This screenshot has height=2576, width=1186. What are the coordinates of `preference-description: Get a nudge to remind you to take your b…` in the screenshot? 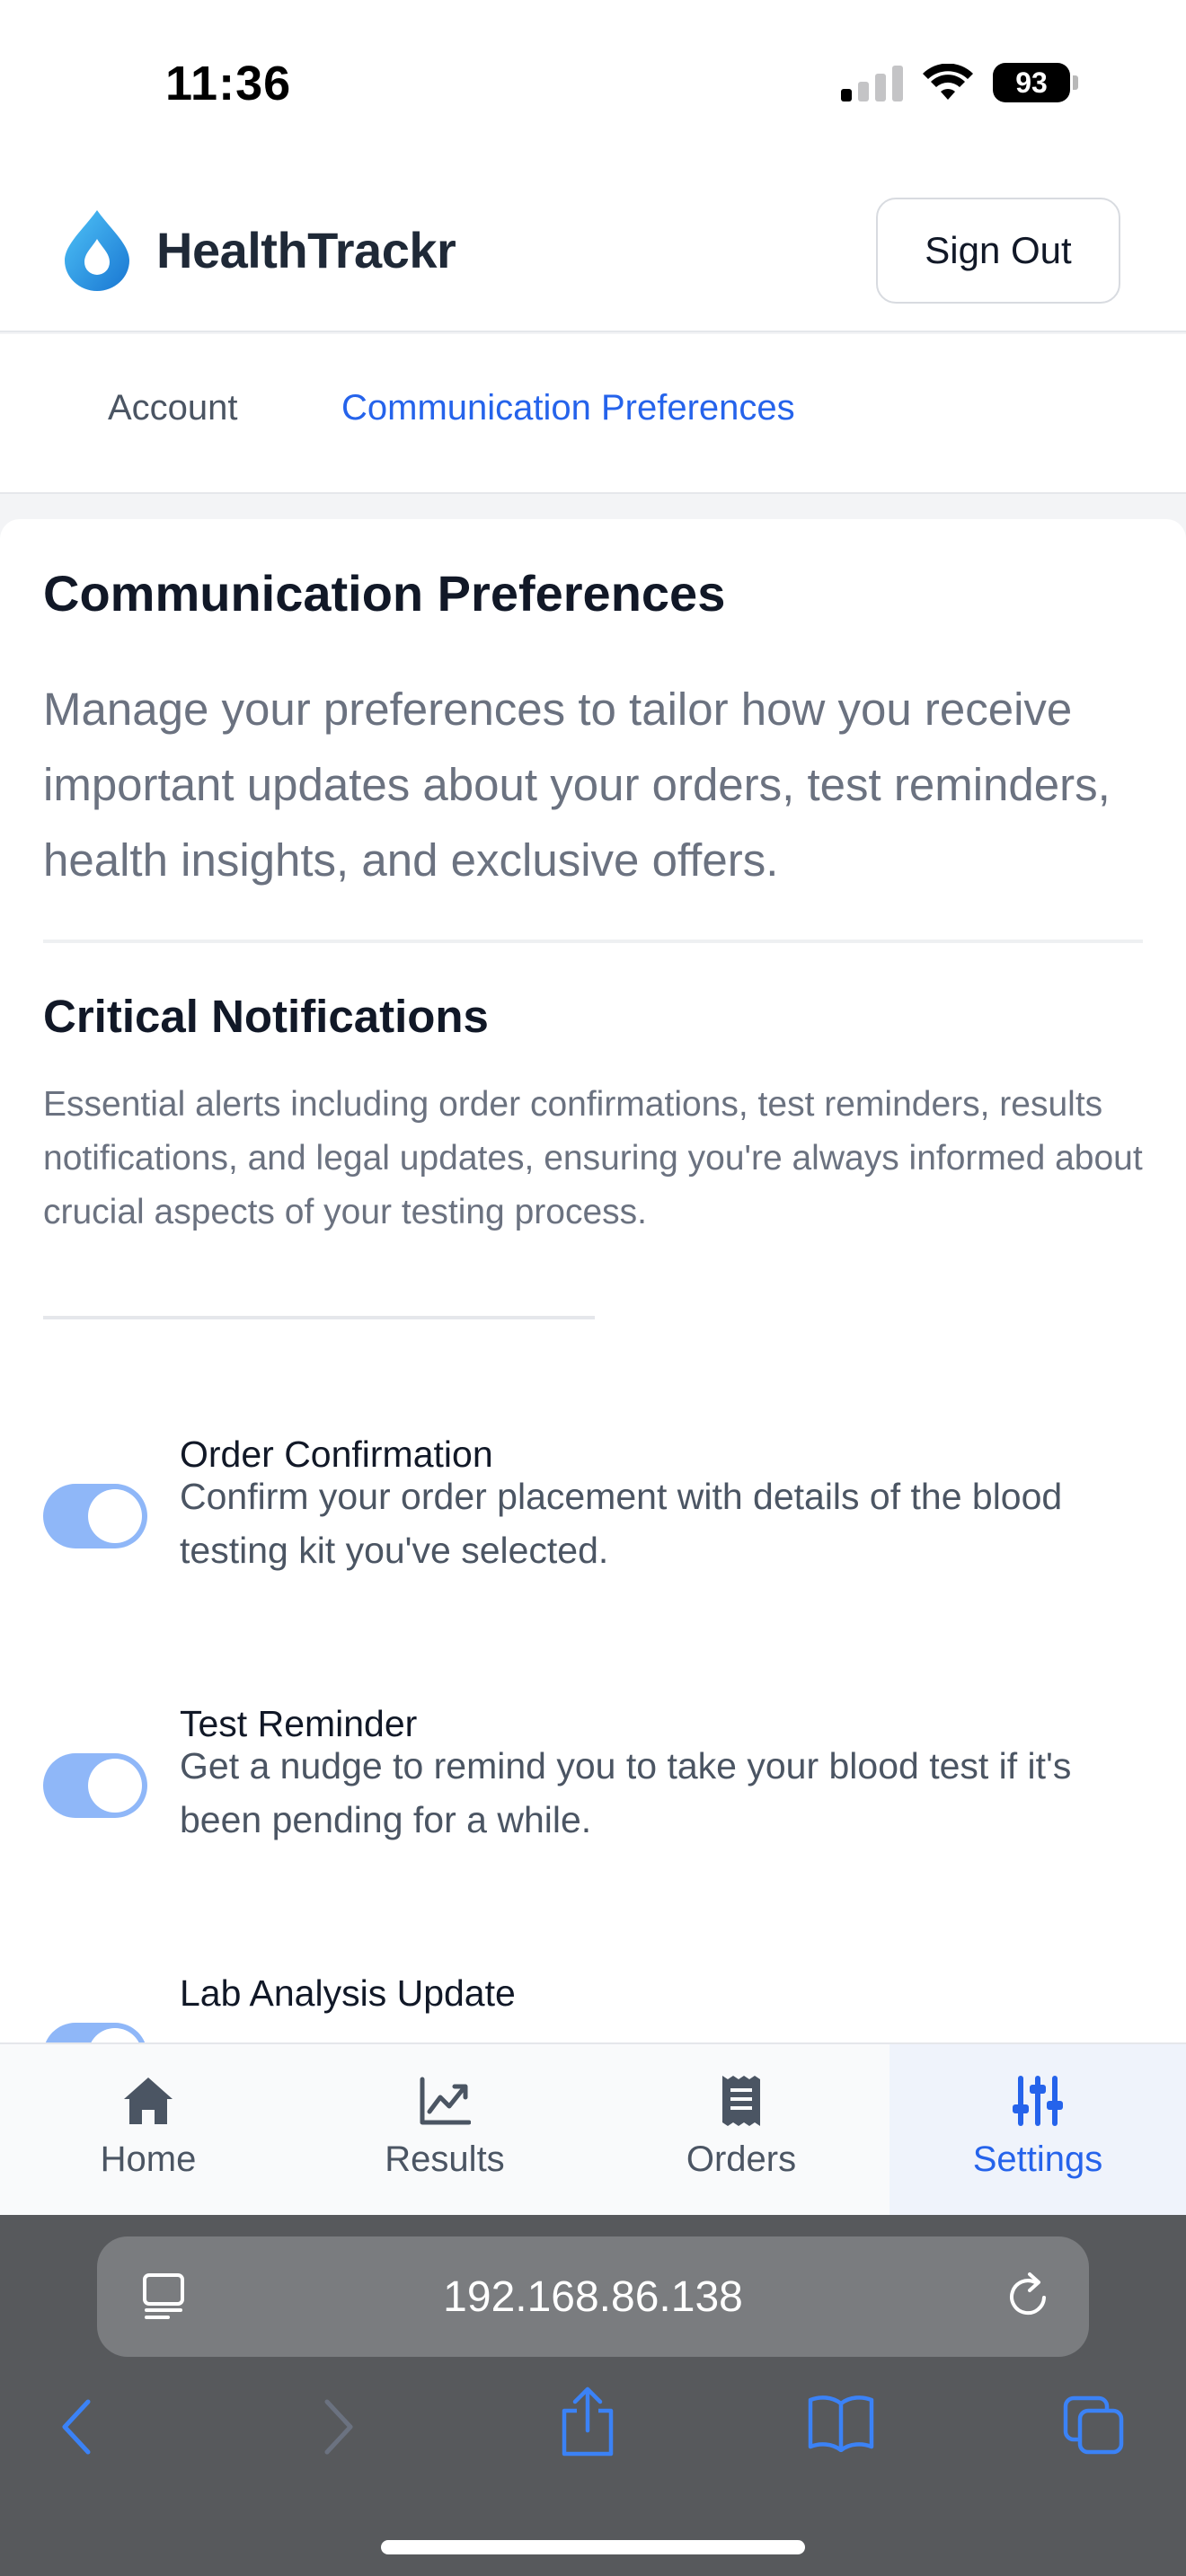 It's located at (626, 1792).